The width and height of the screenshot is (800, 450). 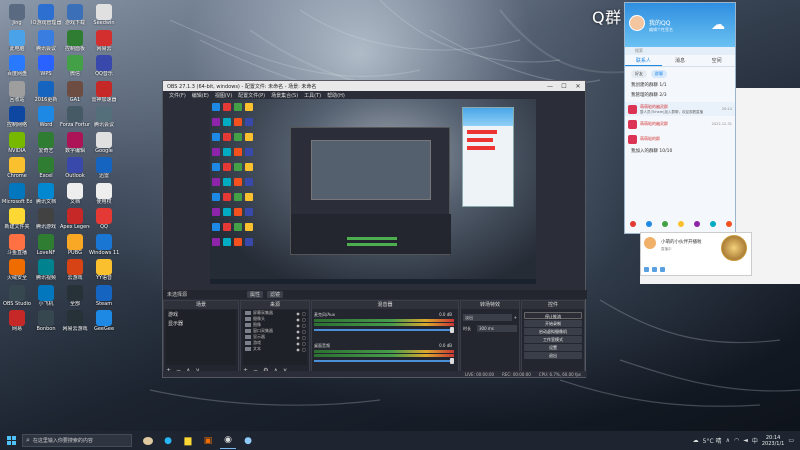 I want to click on qq-taskbar-icon: ▣, so click(x=208, y=441).